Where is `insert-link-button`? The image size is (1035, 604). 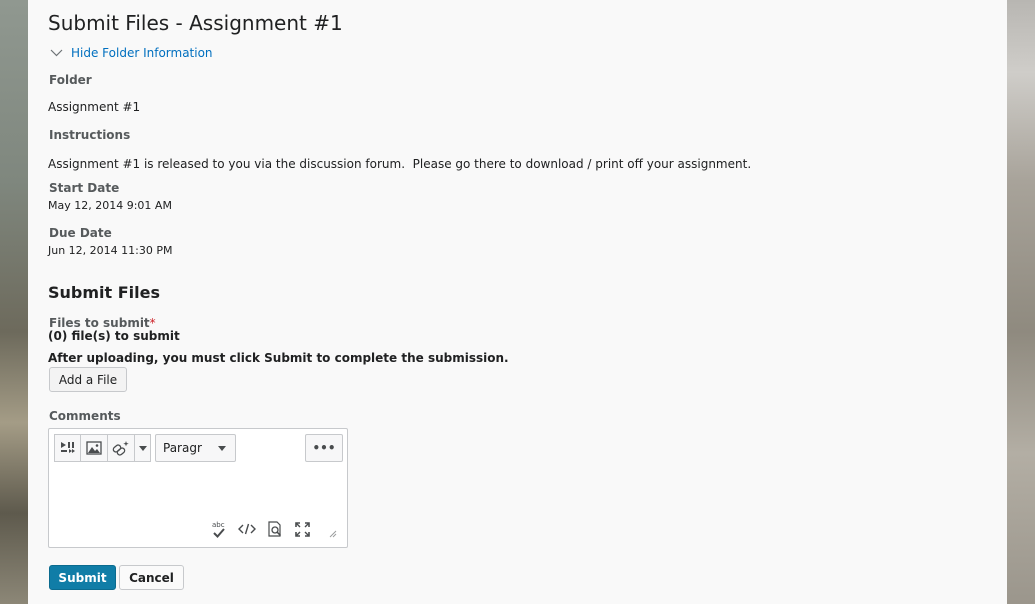
insert-link-button is located at coordinates (121, 448).